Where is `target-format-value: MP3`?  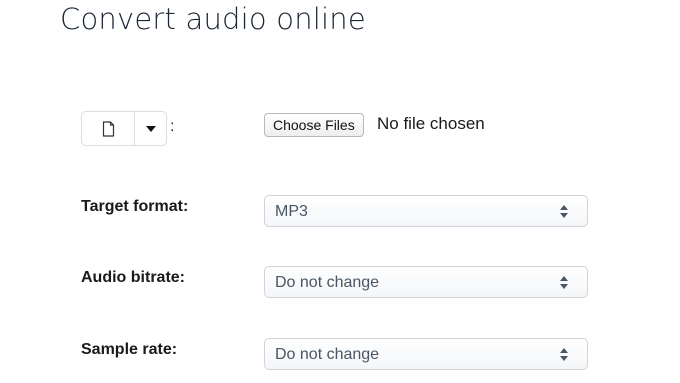 target-format-value: MP3 is located at coordinates (291, 211).